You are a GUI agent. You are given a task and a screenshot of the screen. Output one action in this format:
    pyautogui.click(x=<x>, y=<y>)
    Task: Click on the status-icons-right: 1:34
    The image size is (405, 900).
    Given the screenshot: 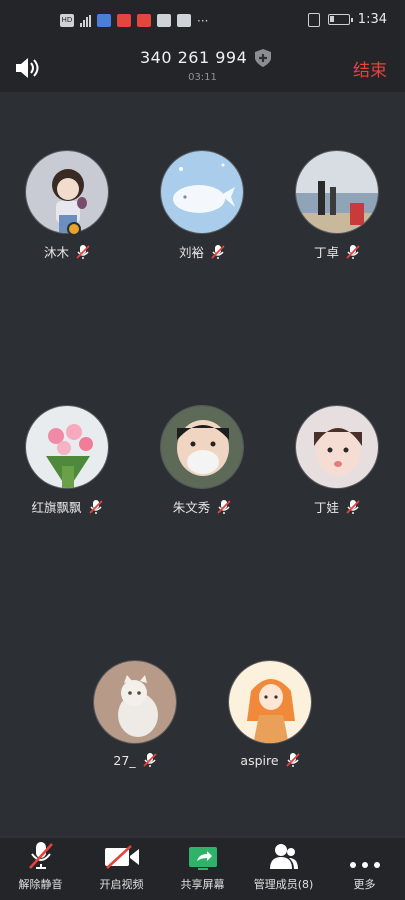 What is the action you would take?
    pyautogui.click(x=347, y=19)
    